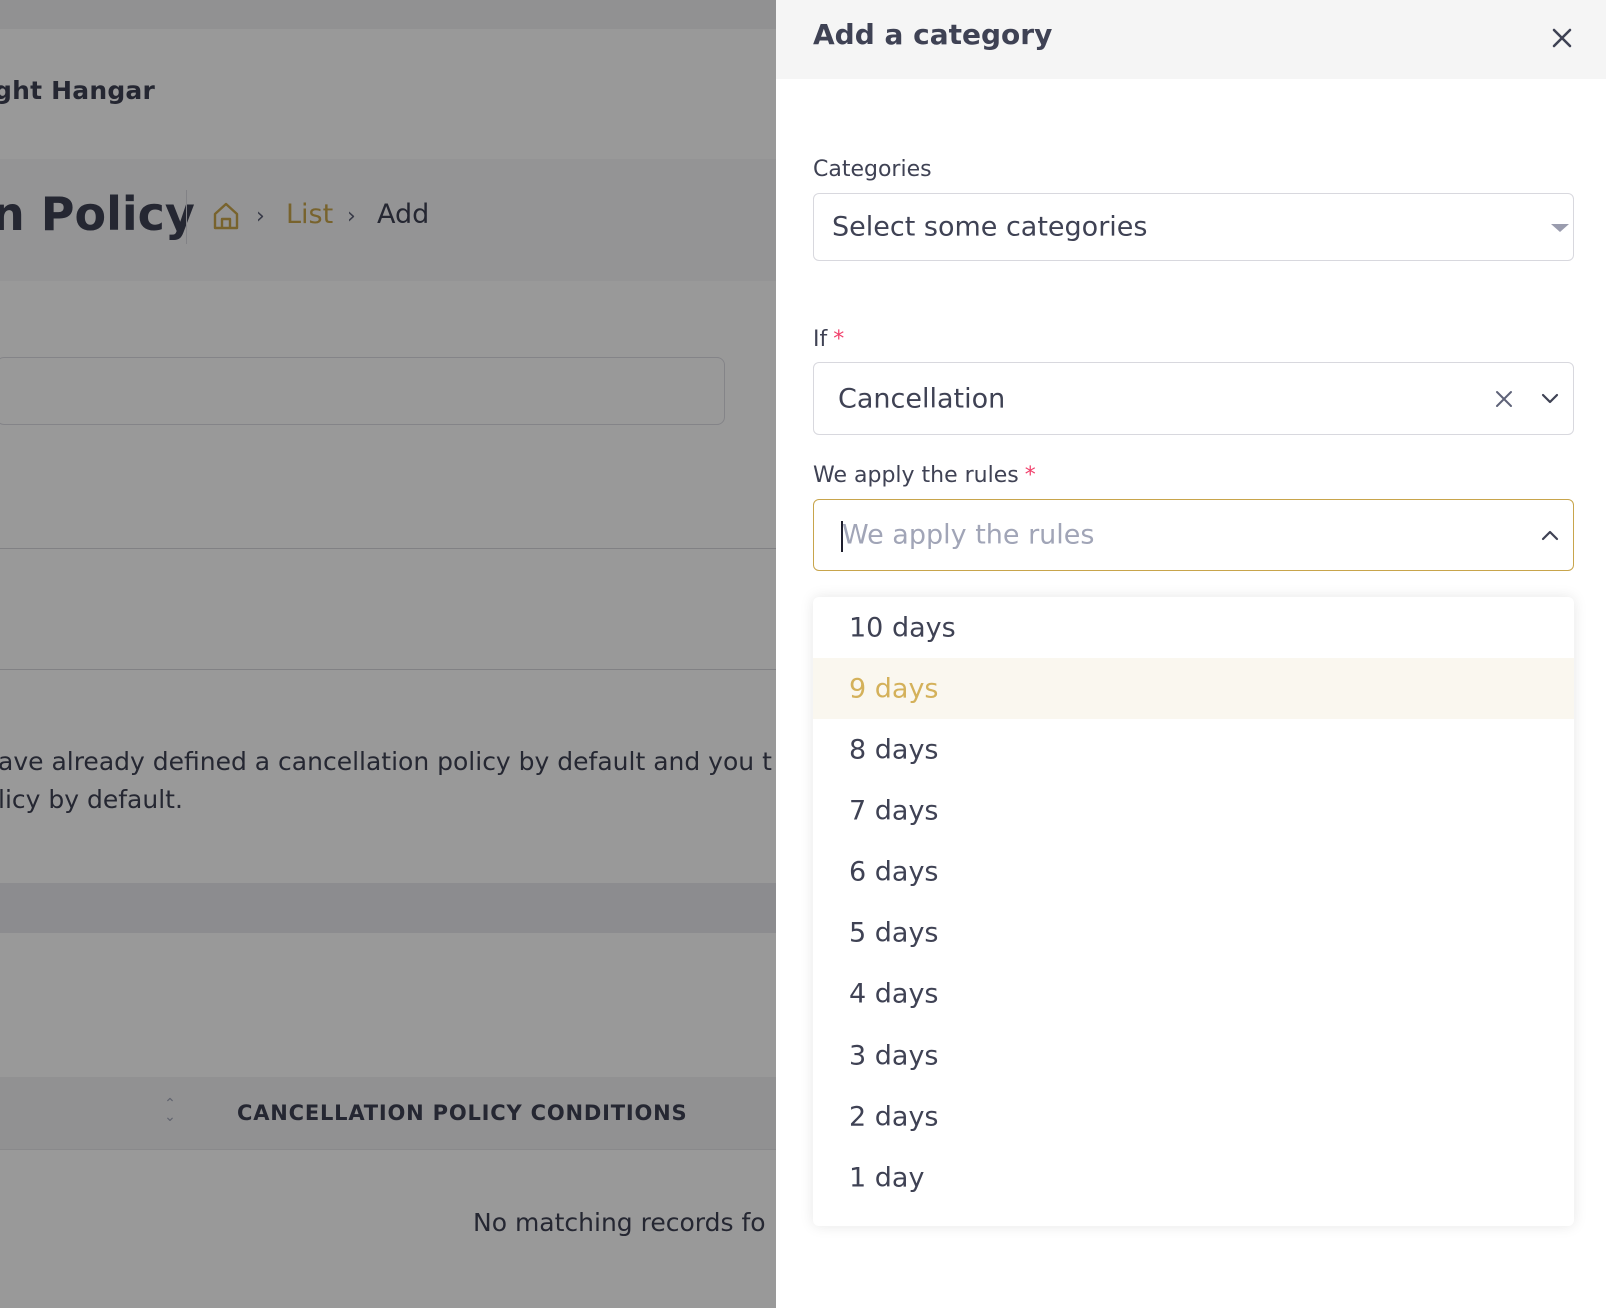 Image resolution: width=1606 pixels, height=1308 pixels. I want to click on rules-option: 1 day, so click(1193, 1177).